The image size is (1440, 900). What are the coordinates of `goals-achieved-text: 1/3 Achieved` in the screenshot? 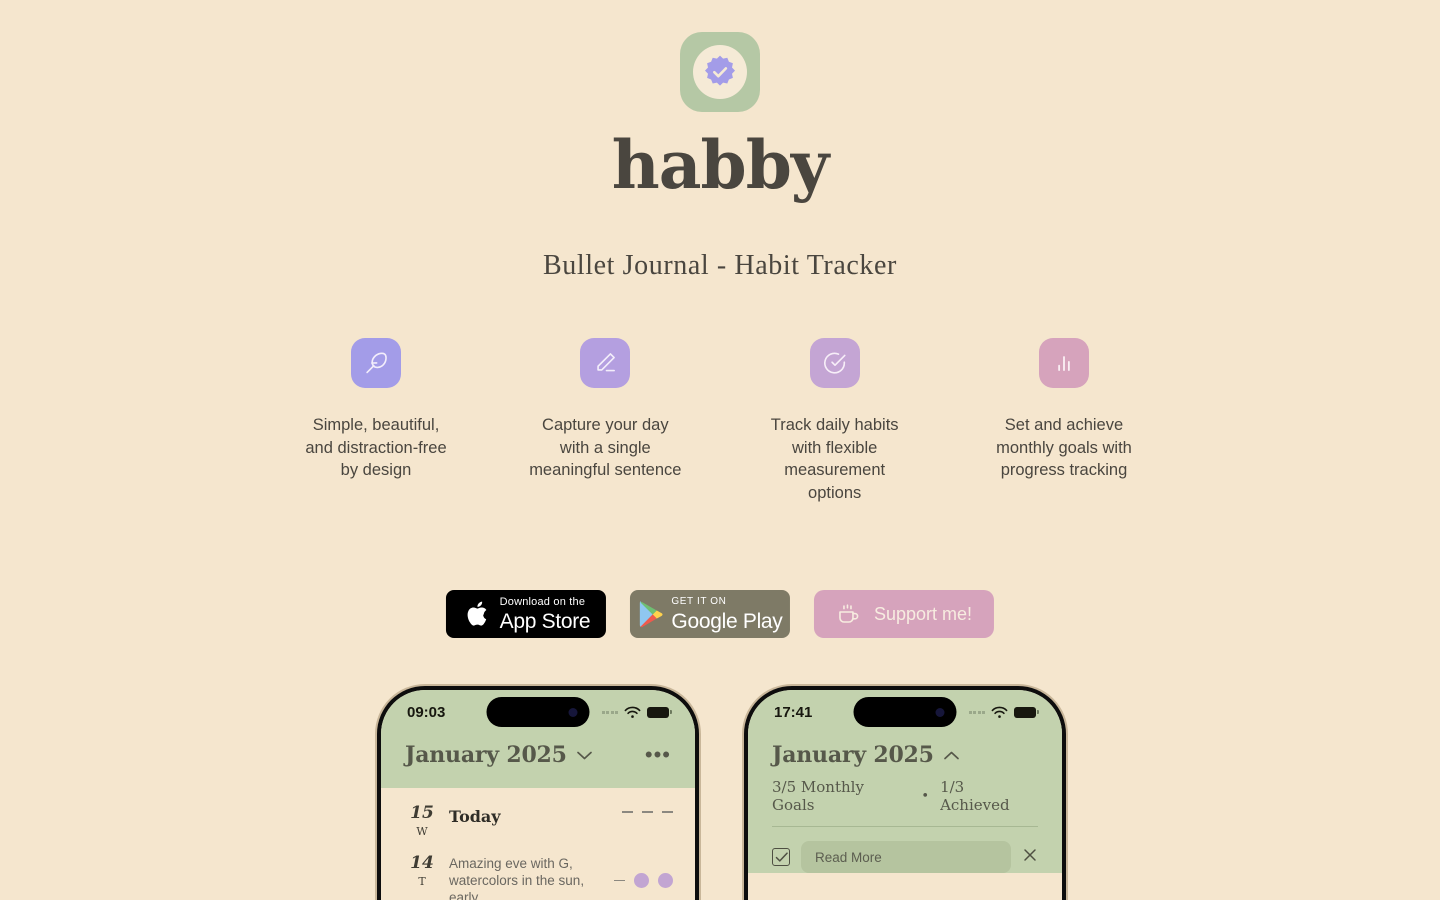 It's located at (975, 796).